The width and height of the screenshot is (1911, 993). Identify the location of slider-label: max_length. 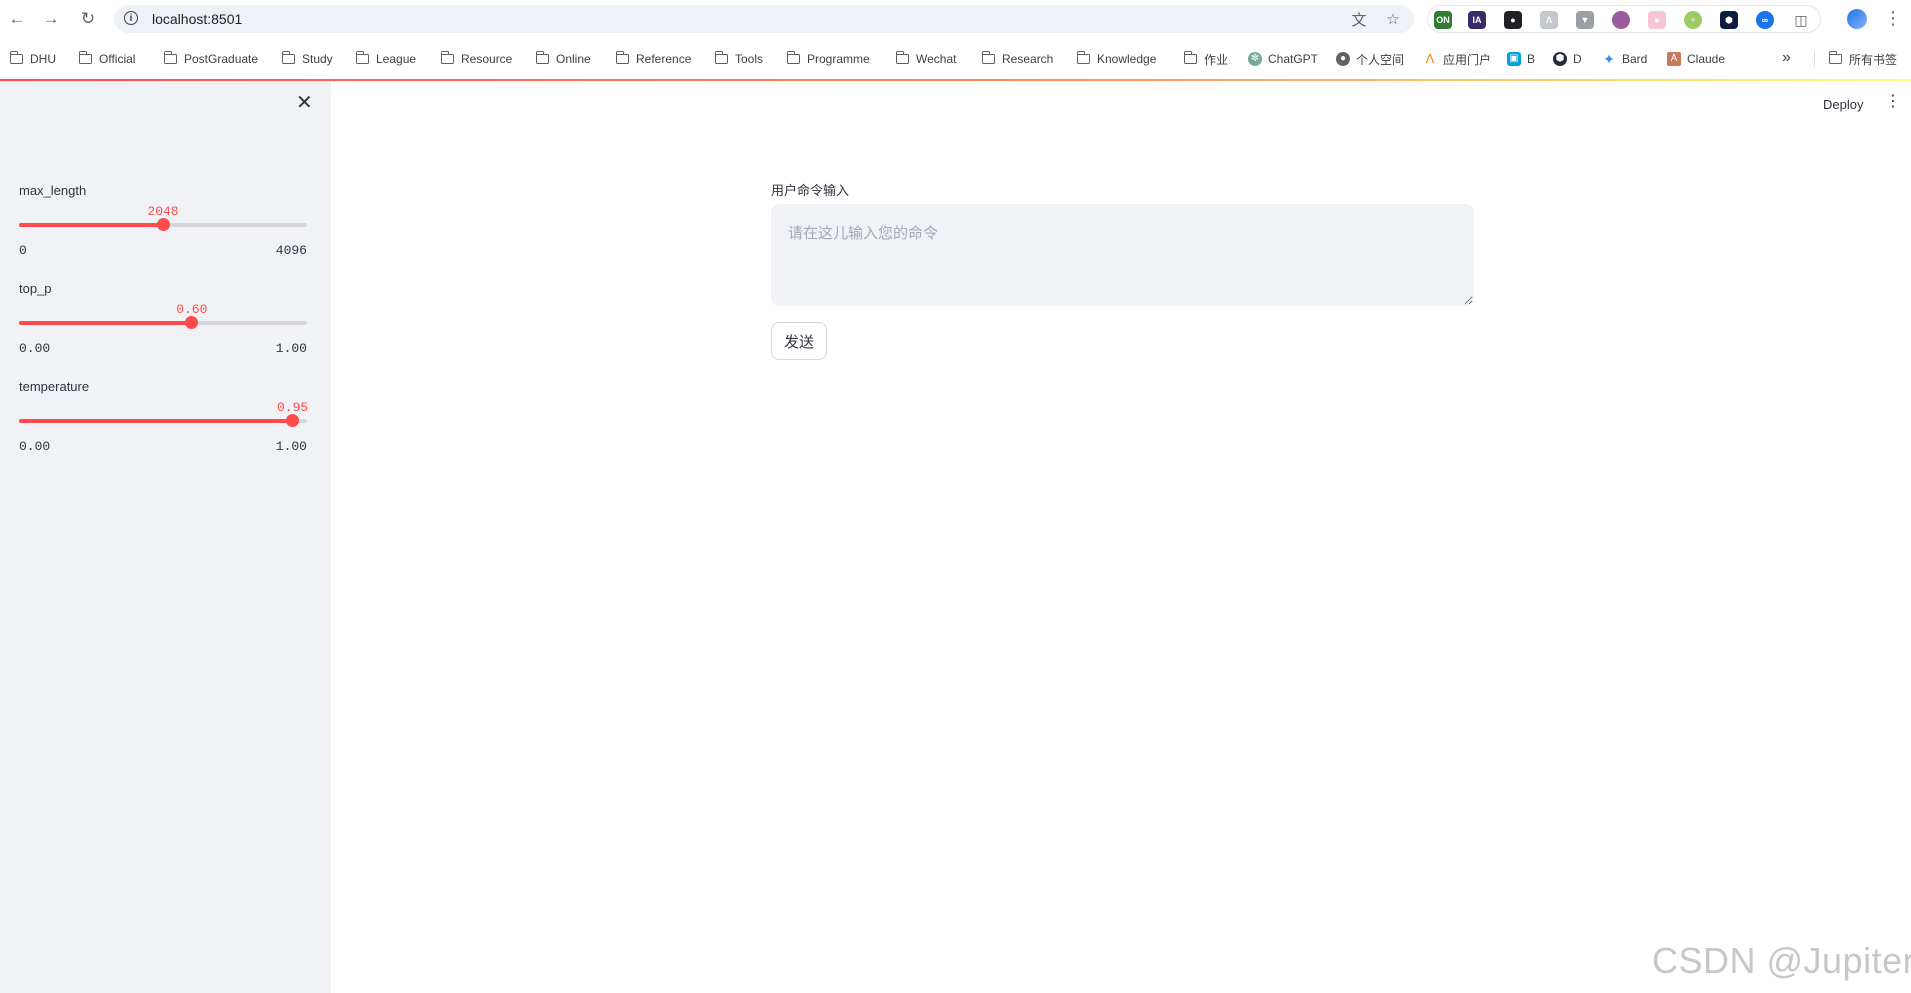
(53, 190).